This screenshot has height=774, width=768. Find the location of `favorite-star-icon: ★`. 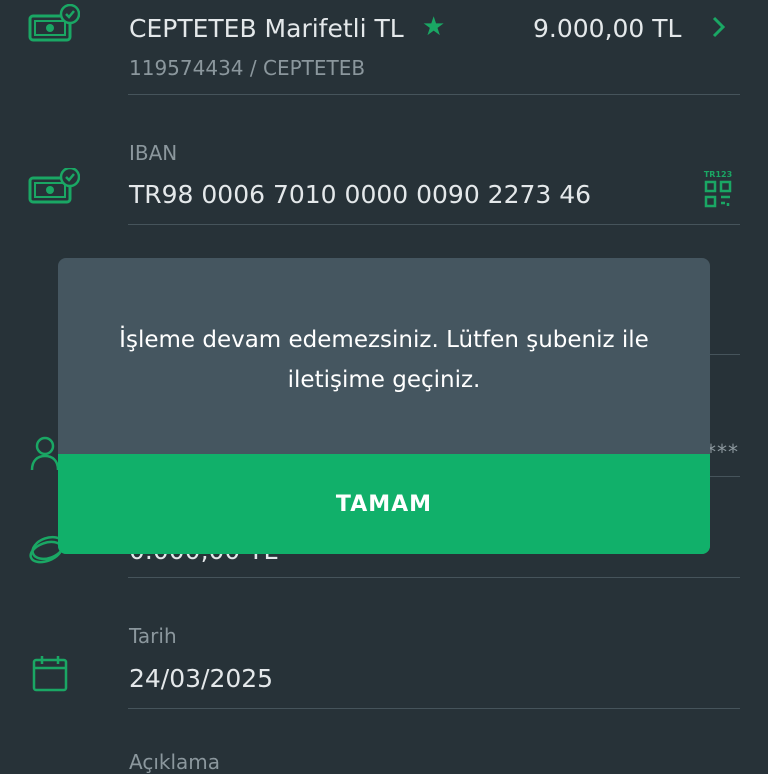

favorite-star-icon: ★ is located at coordinates (433, 27).